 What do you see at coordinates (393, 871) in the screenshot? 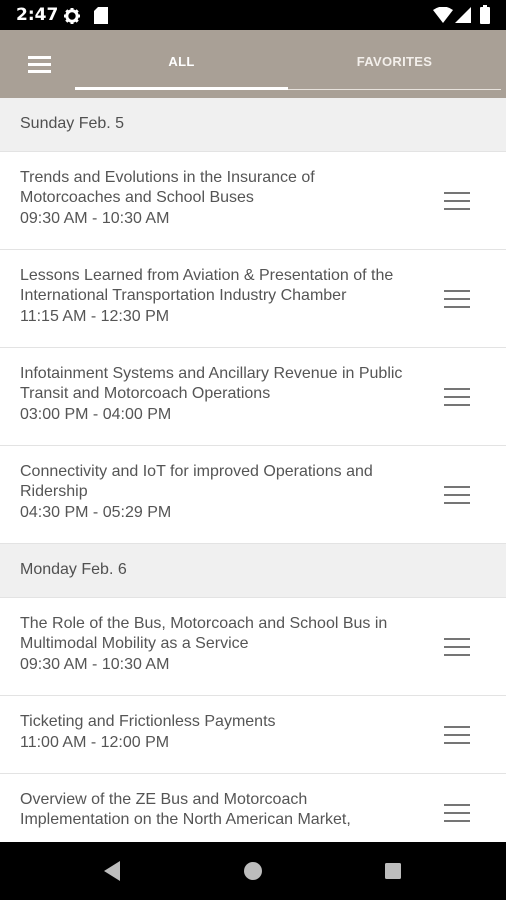
I see `recents-square-icon` at bounding box center [393, 871].